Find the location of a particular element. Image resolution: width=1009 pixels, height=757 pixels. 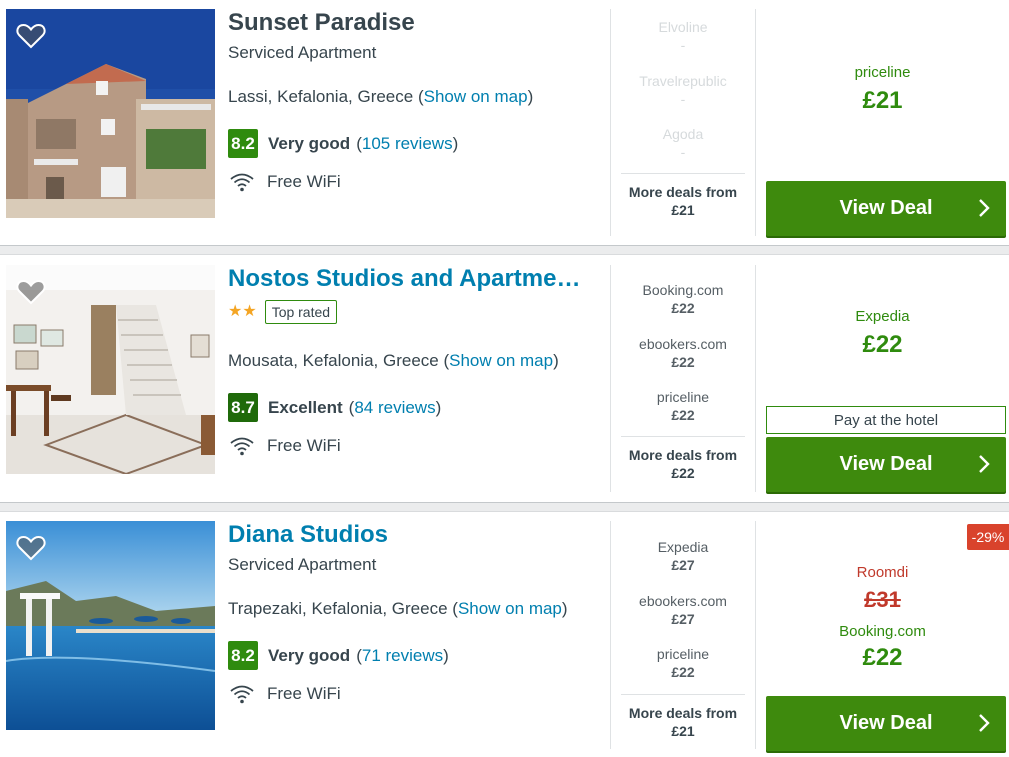

deals-list: Elvoline - Travelrepublic - Agoda - is located at coordinates (683, 98).